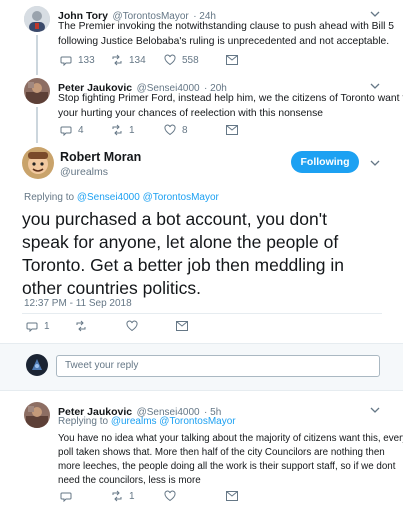  I want to click on reply-composer-area: Tweet your reply, so click(201, 367).